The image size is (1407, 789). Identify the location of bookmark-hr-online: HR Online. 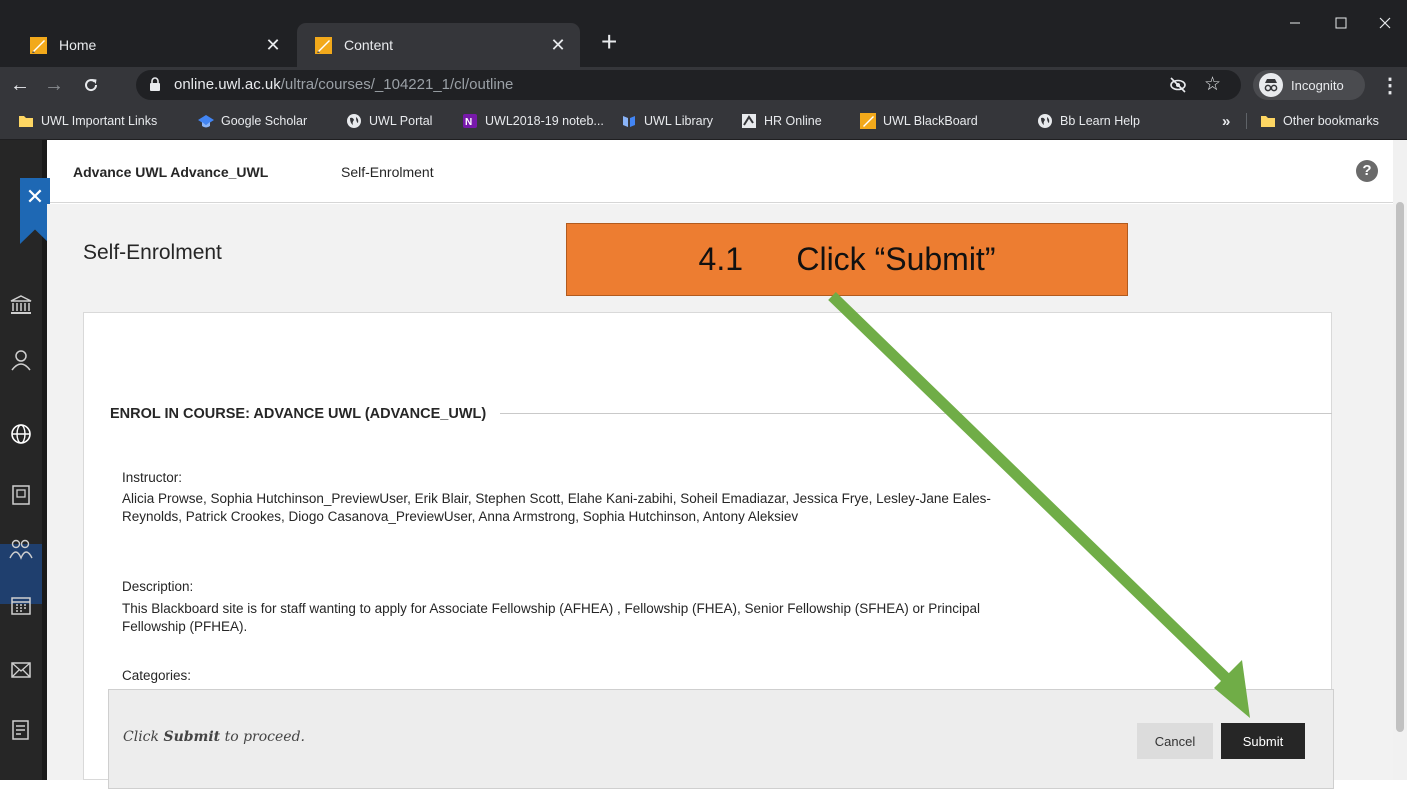
(781, 121).